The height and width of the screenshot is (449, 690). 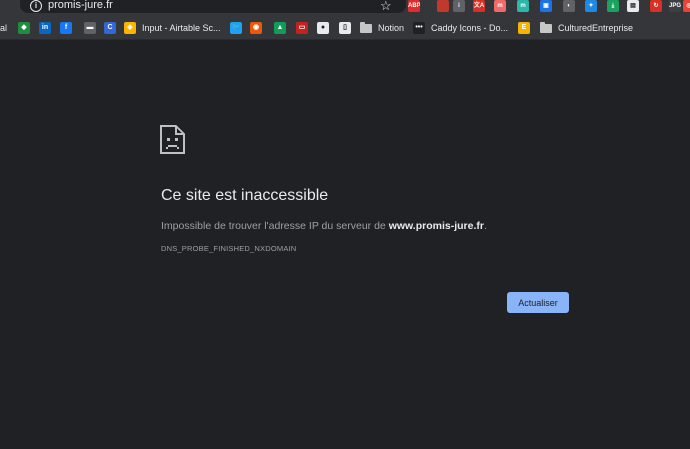 I want to click on c-circle-icon: C, so click(x=110, y=28).